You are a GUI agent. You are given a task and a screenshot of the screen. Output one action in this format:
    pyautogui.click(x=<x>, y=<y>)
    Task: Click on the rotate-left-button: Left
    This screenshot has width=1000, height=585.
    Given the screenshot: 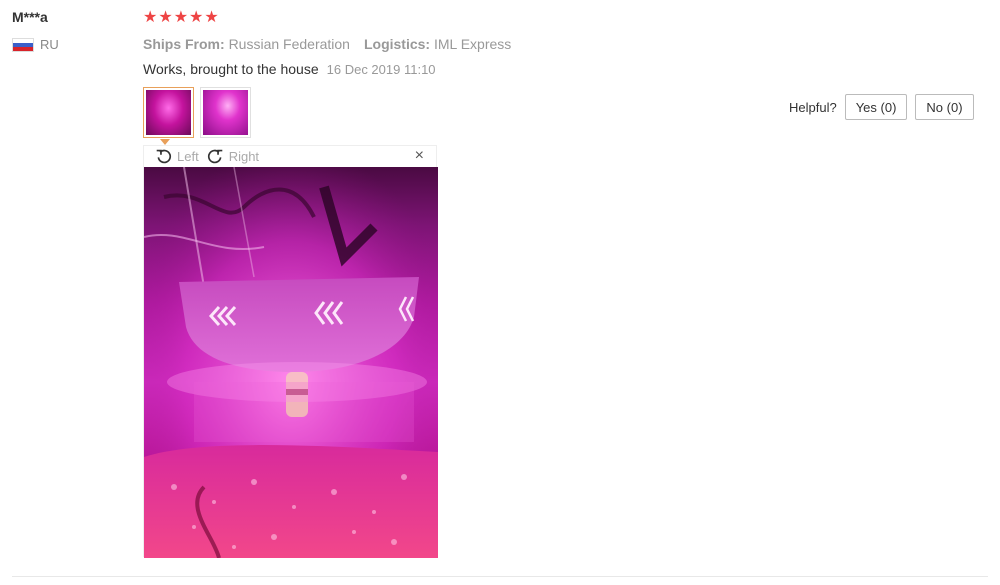 What is the action you would take?
    pyautogui.click(x=177, y=156)
    